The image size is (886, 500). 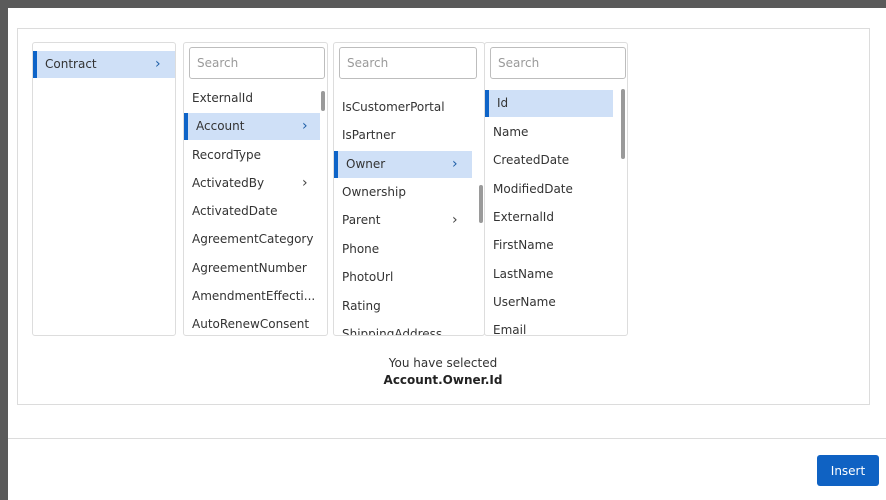 I want to click on list-item: FirstName, so click(x=519, y=245).